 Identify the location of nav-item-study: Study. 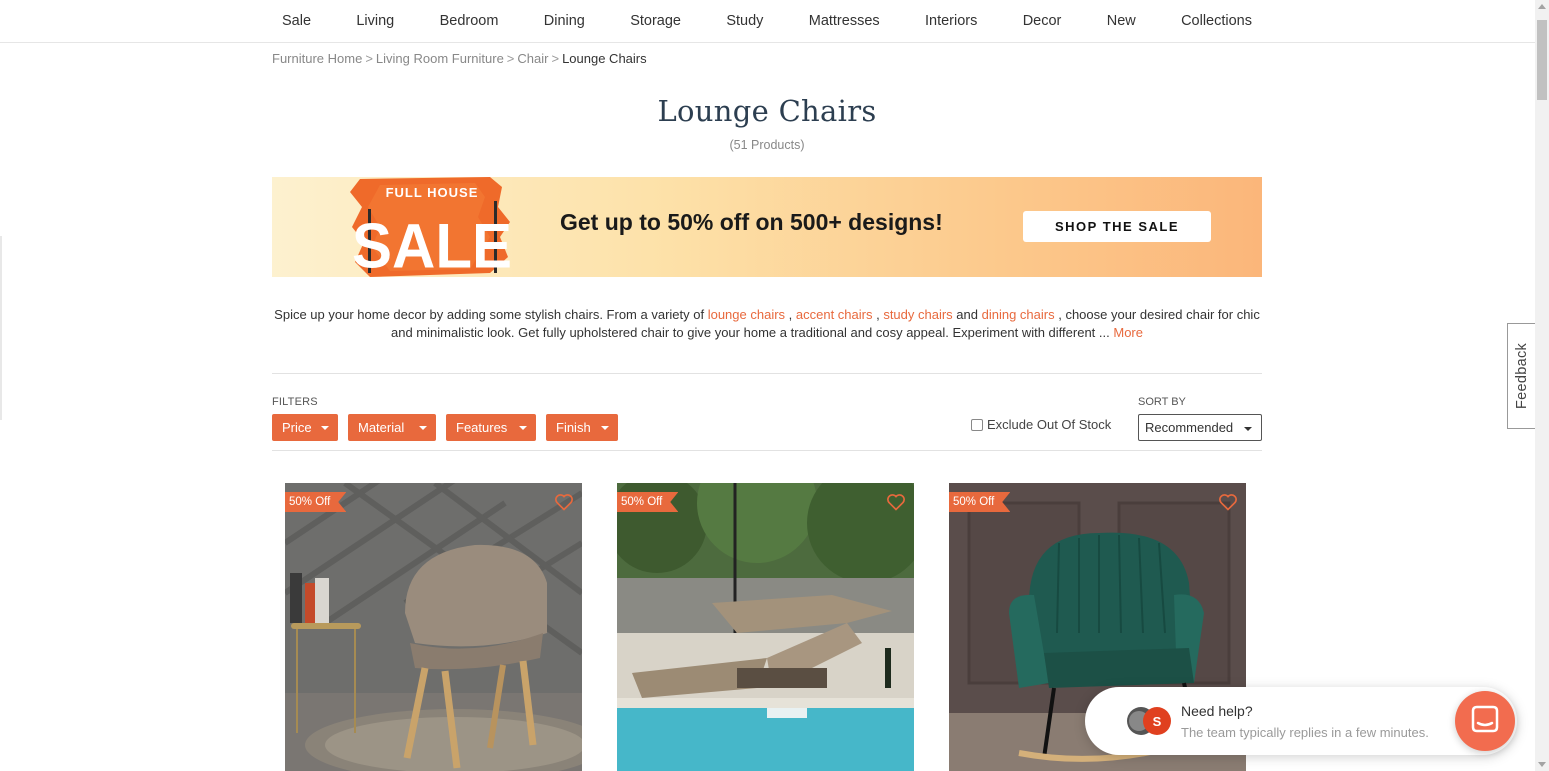
(744, 21).